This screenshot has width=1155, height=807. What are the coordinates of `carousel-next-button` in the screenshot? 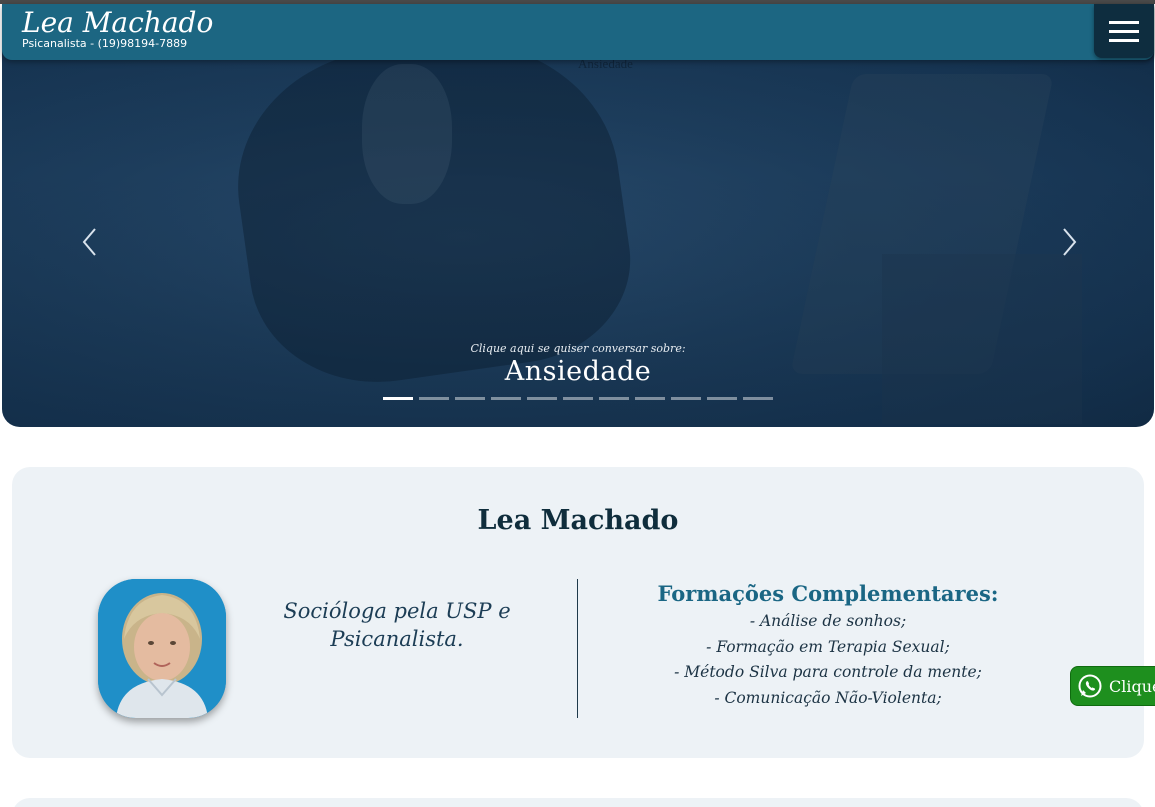 It's located at (1069, 242).